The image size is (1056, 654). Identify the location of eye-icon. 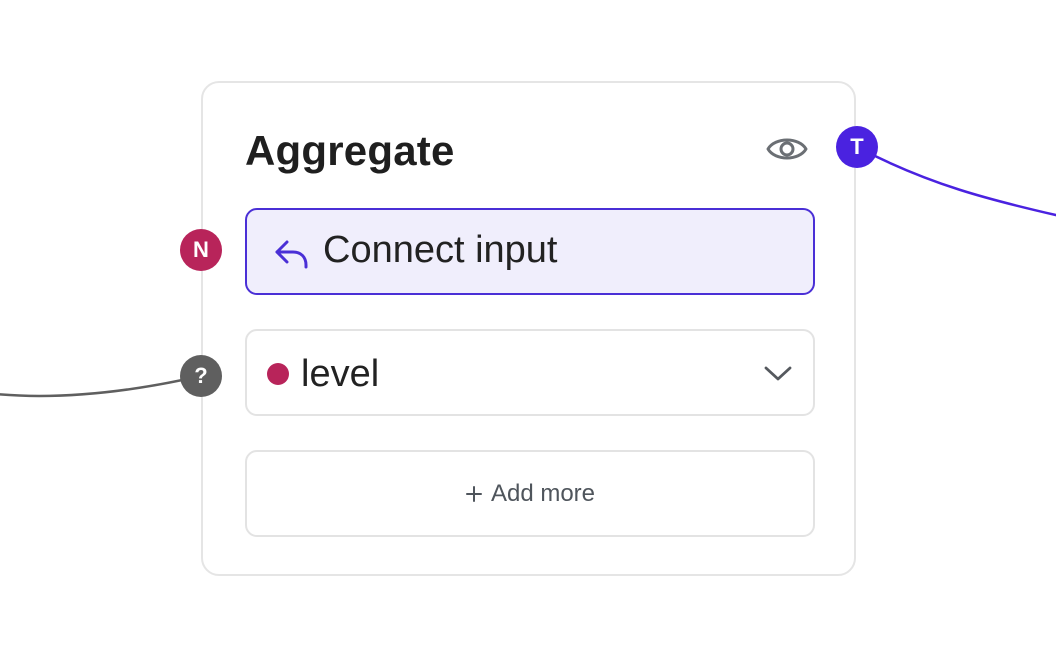
(787, 149).